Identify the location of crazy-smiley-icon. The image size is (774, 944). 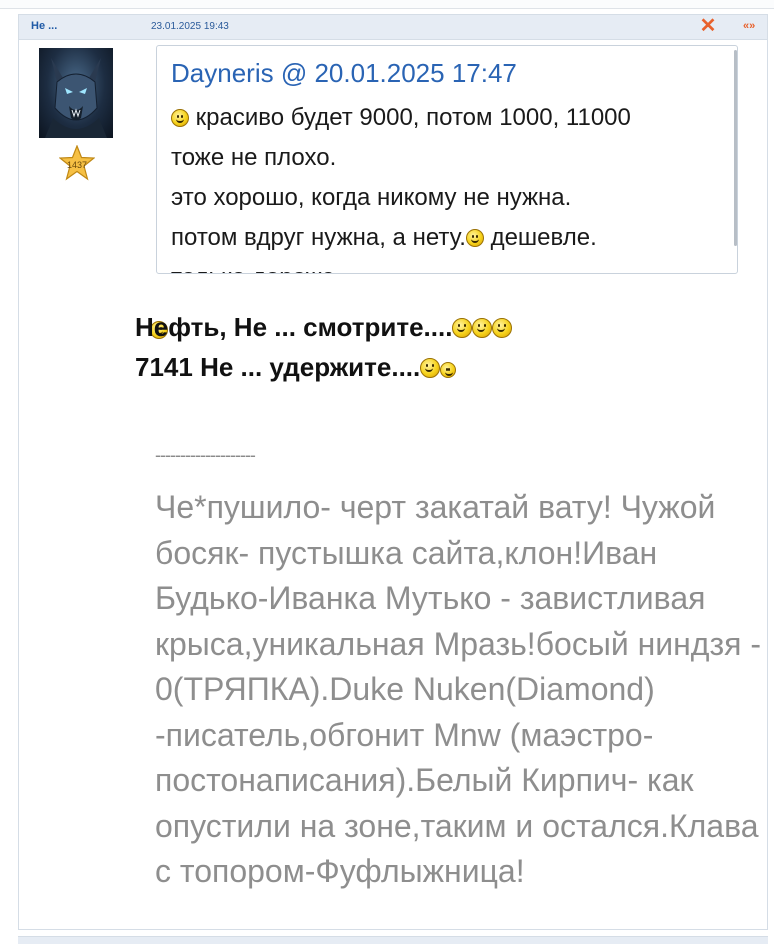
(448, 370).